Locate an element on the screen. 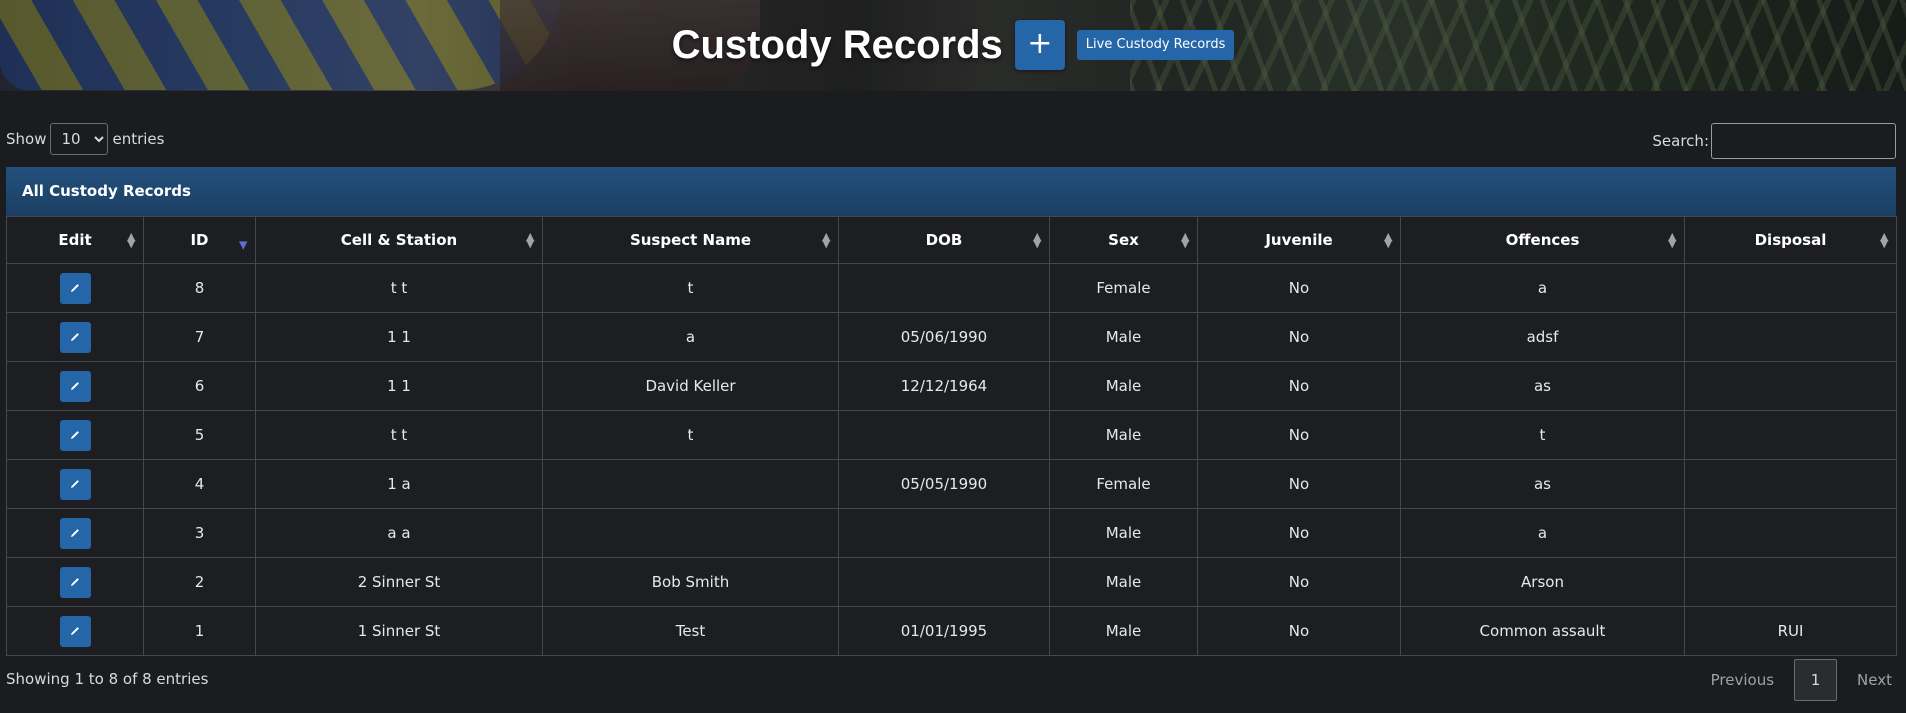  table-row: 5t t t Male No t is located at coordinates (951, 435).